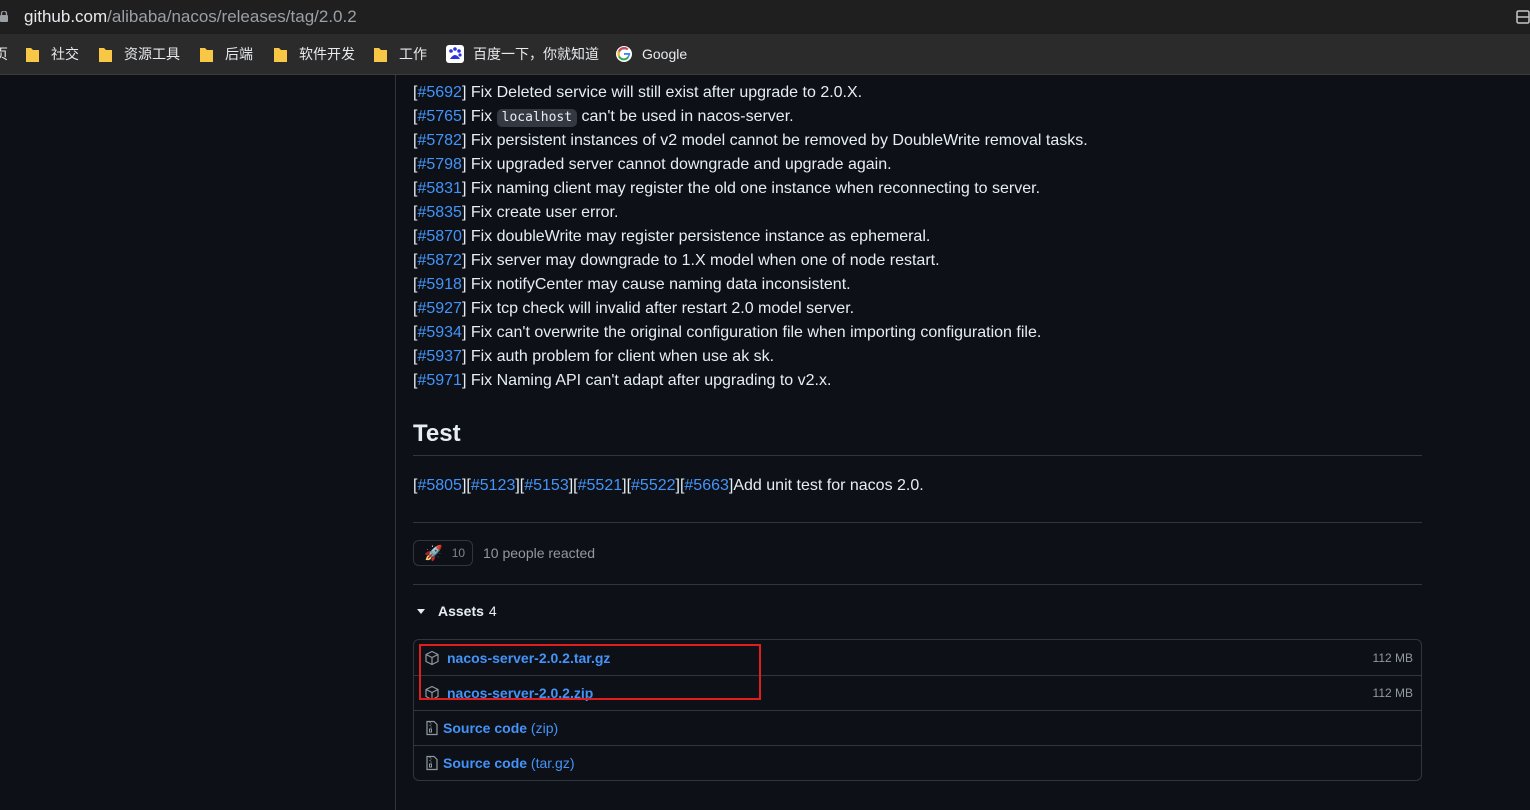  What do you see at coordinates (421, 611) in the screenshot?
I see `caret-down-icon` at bounding box center [421, 611].